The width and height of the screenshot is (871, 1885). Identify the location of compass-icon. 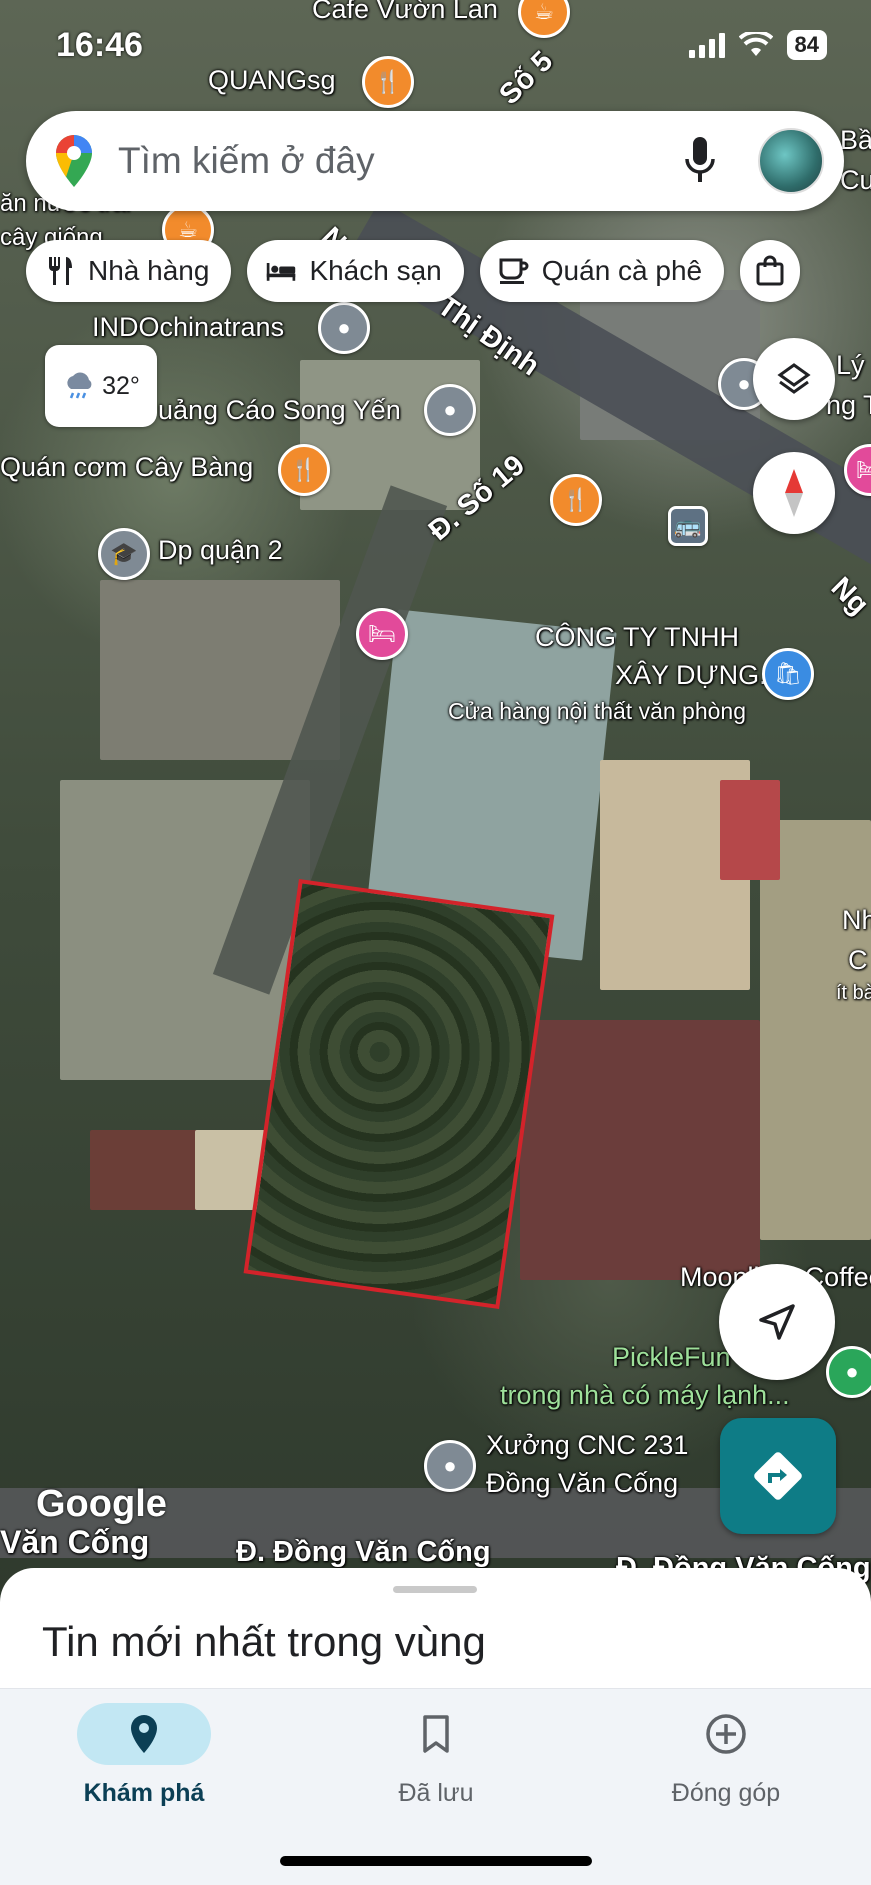
(794, 493).